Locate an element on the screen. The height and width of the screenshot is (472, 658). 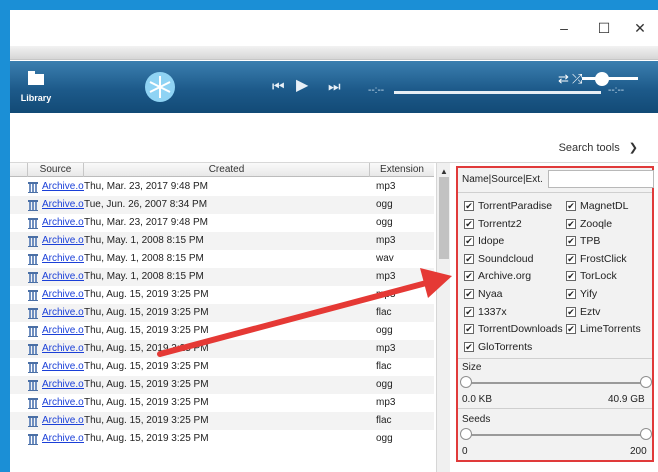
created-cell: Thu, Mar. 23, 2017 9:48 PM is located at coordinates (146, 222).